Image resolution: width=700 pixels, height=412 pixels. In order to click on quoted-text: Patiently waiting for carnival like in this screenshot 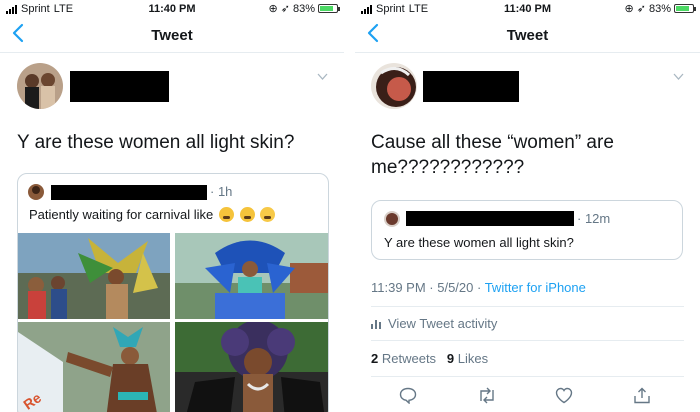, I will do `click(152, 214)`.